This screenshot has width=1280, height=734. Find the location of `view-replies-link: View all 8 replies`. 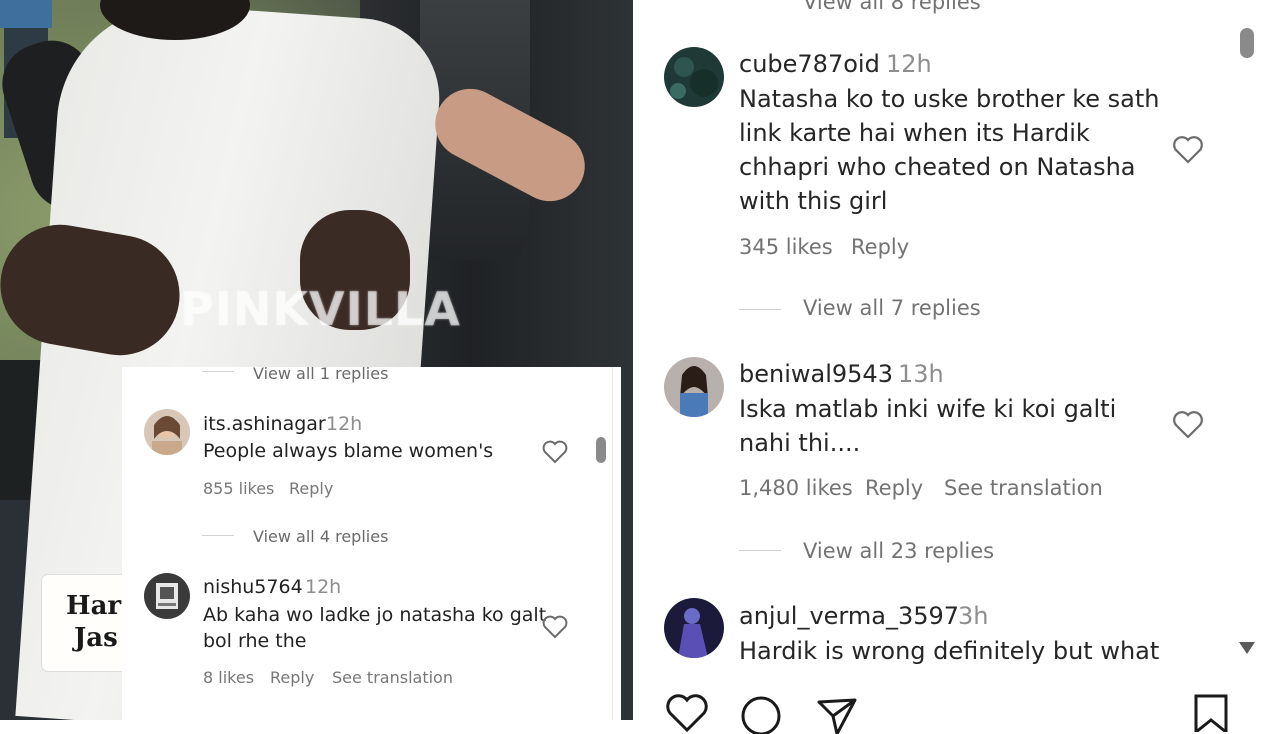

view-replies-link: View all 8 replies is located at coordinates (892, 7).